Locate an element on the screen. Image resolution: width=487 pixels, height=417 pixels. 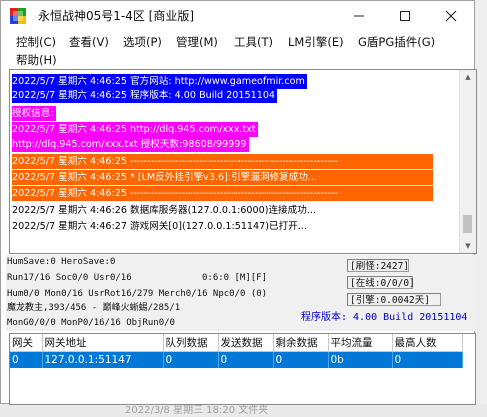
status-run-counts: Run17/16 Soc0/0 Usr0/16 is located at coordinates (69, 278).